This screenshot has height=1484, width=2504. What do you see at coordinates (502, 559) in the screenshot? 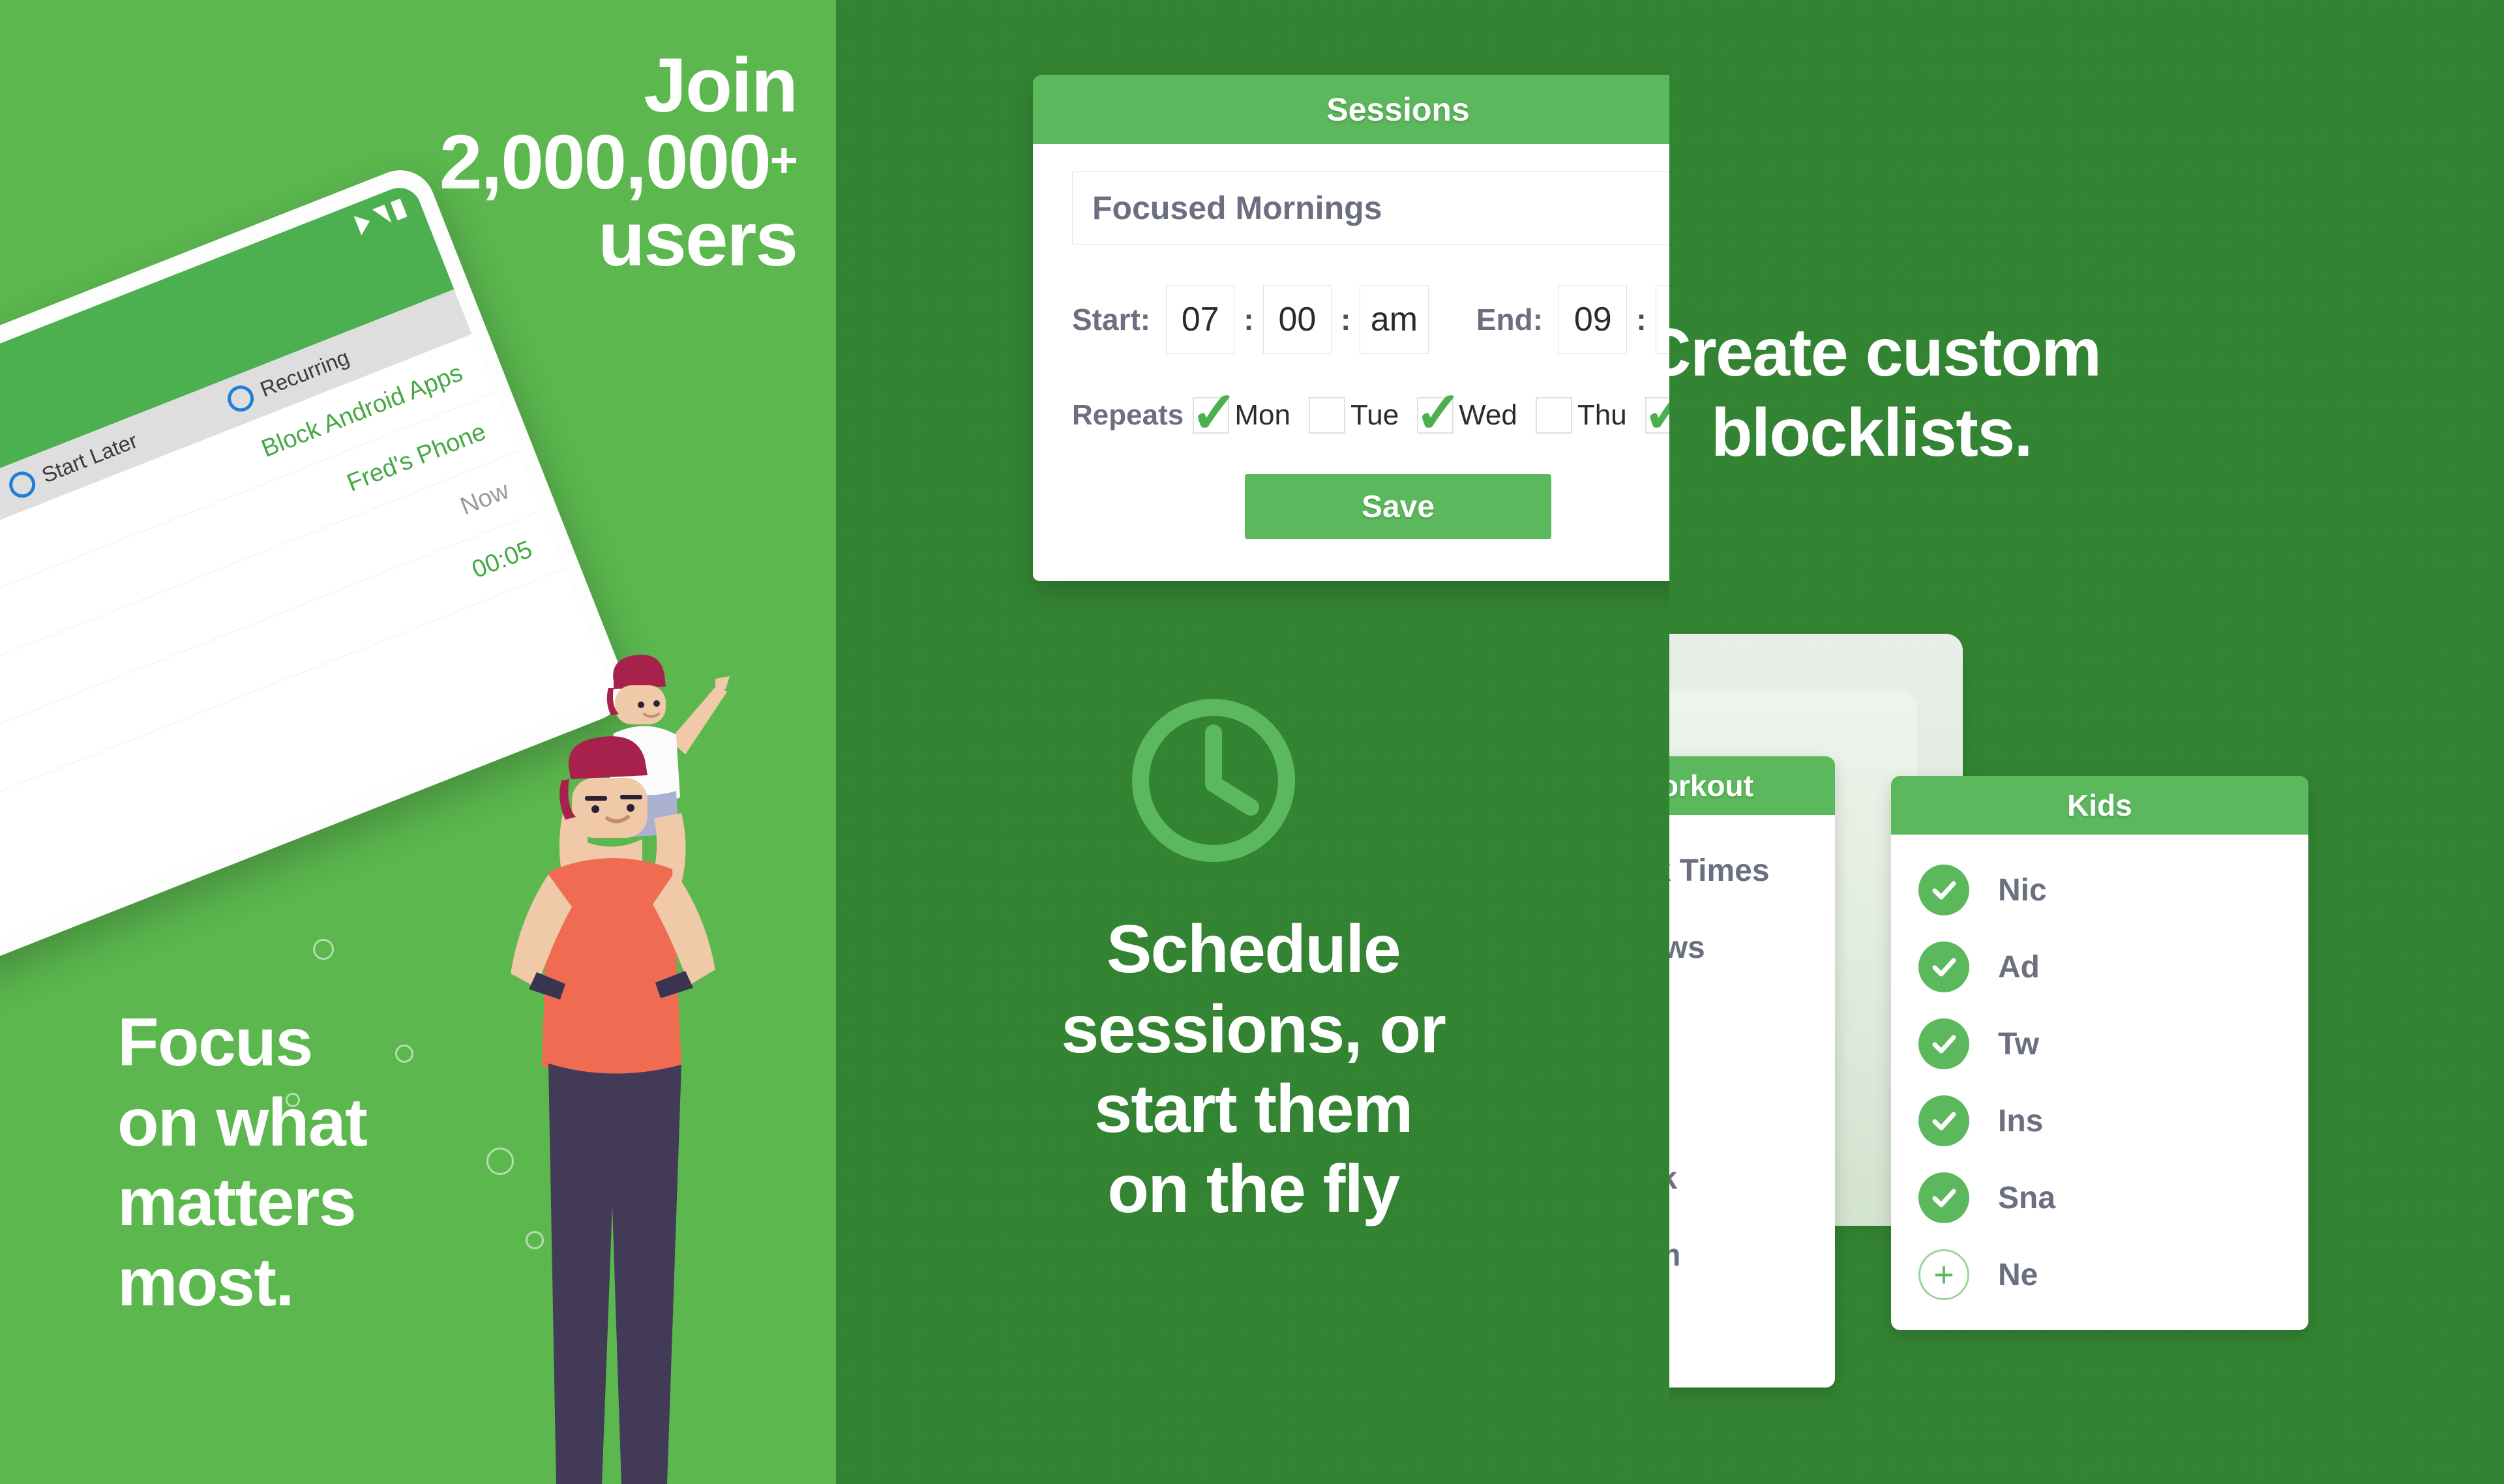
I see `row-value: 00:05` at bounding box center [502, 559].